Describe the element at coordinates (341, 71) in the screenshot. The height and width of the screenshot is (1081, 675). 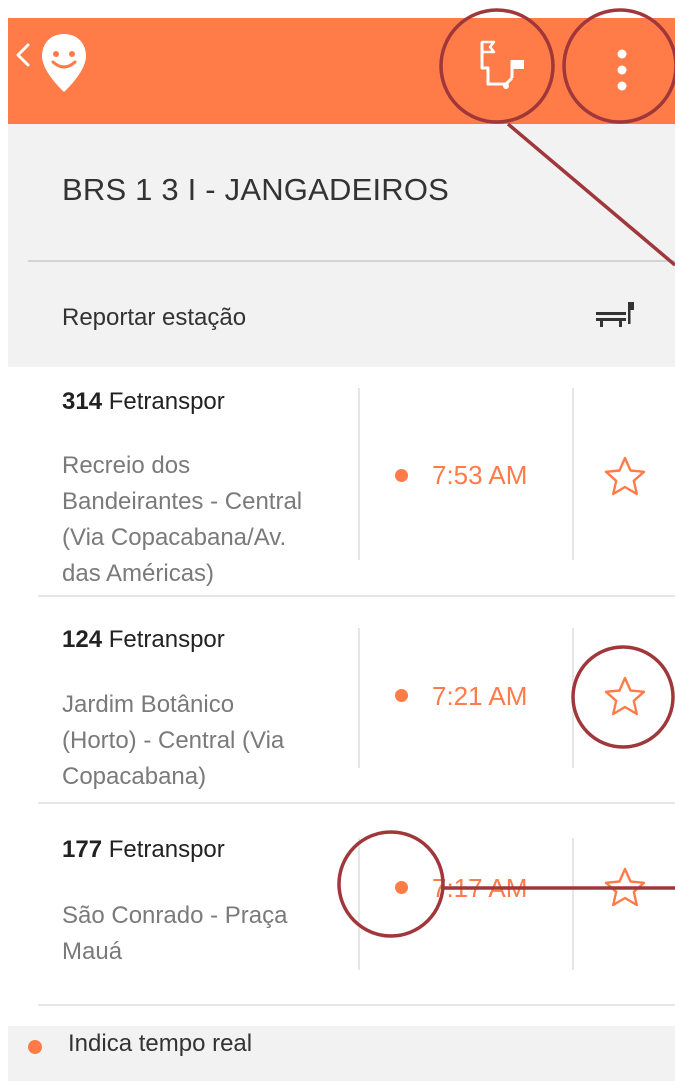
I see `app-toolbar` at that location.